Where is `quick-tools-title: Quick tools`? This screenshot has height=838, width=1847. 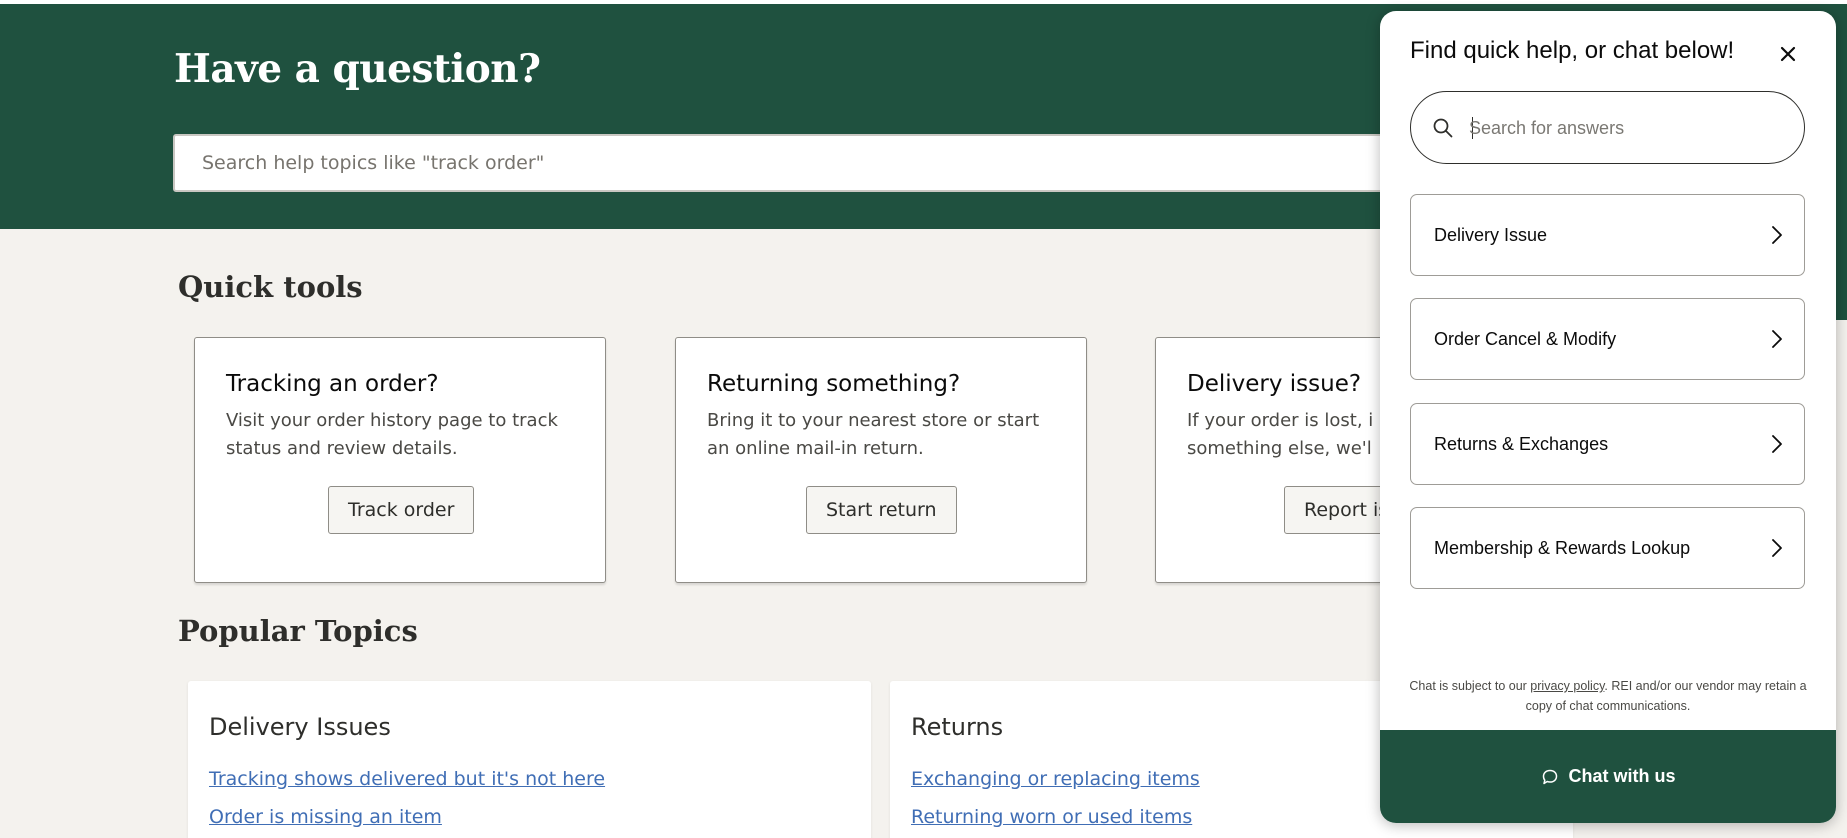 quick-tools-title: Quick tools is located at coordinates (270, 287).